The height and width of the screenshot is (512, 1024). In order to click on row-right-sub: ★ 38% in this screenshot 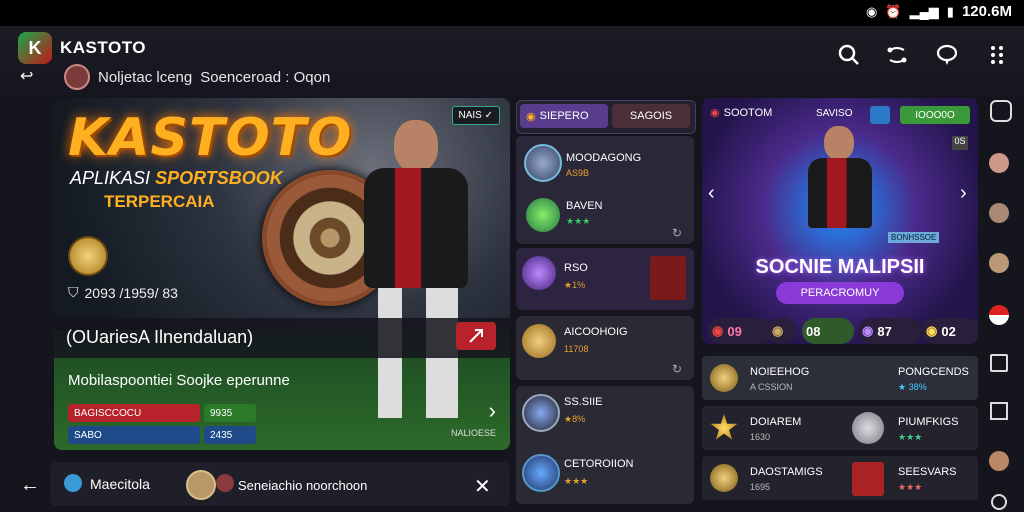, I will do `click(912, 387)`.